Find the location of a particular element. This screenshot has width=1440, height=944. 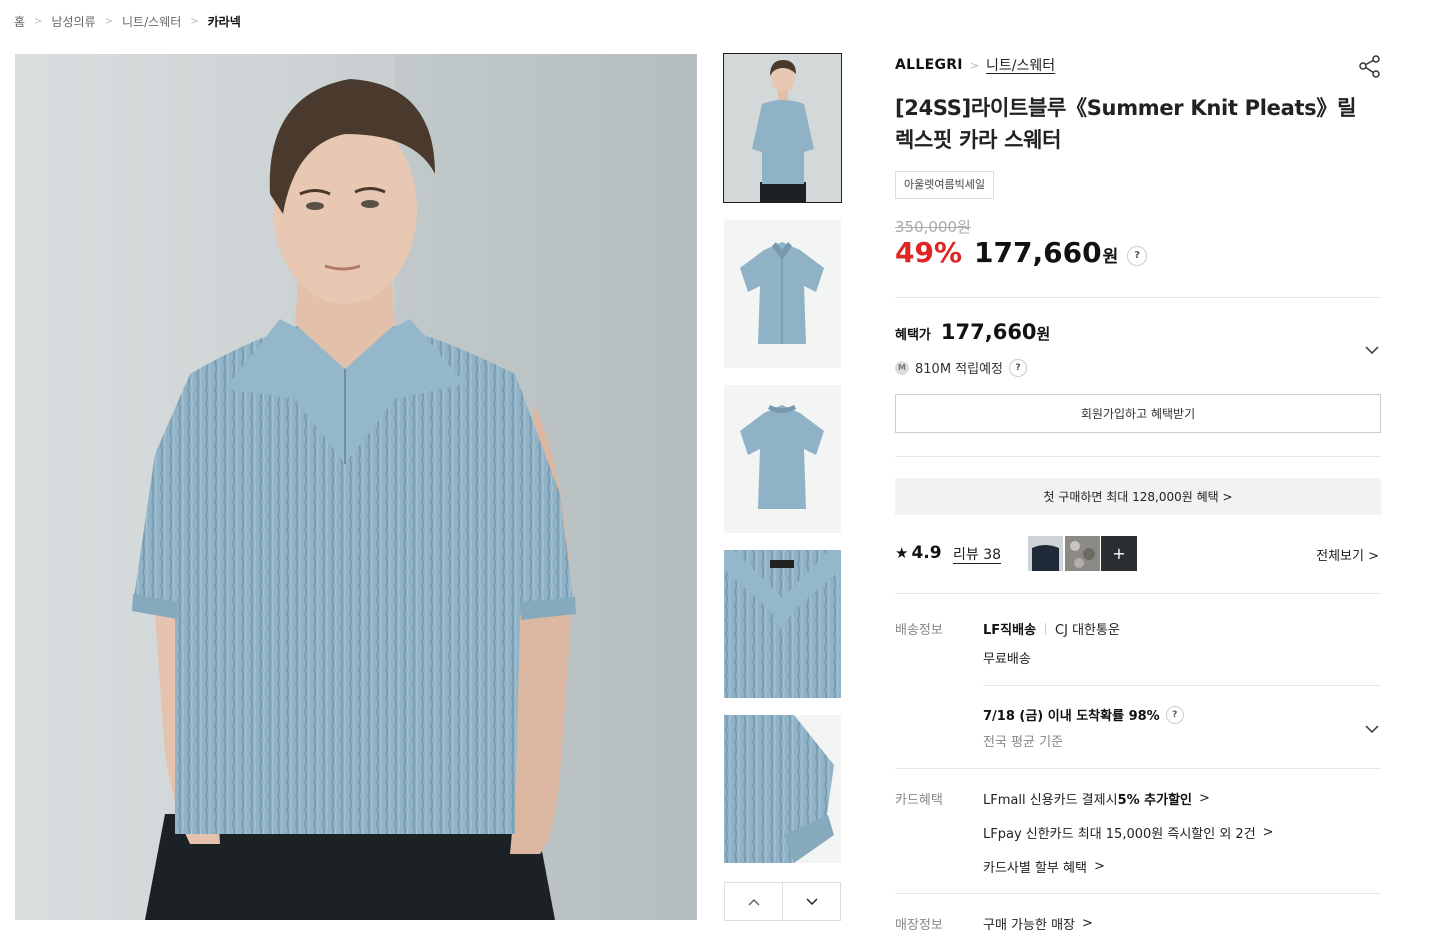

shipping-fee-row: 무료배송 is located at coordinates (1007, 657).